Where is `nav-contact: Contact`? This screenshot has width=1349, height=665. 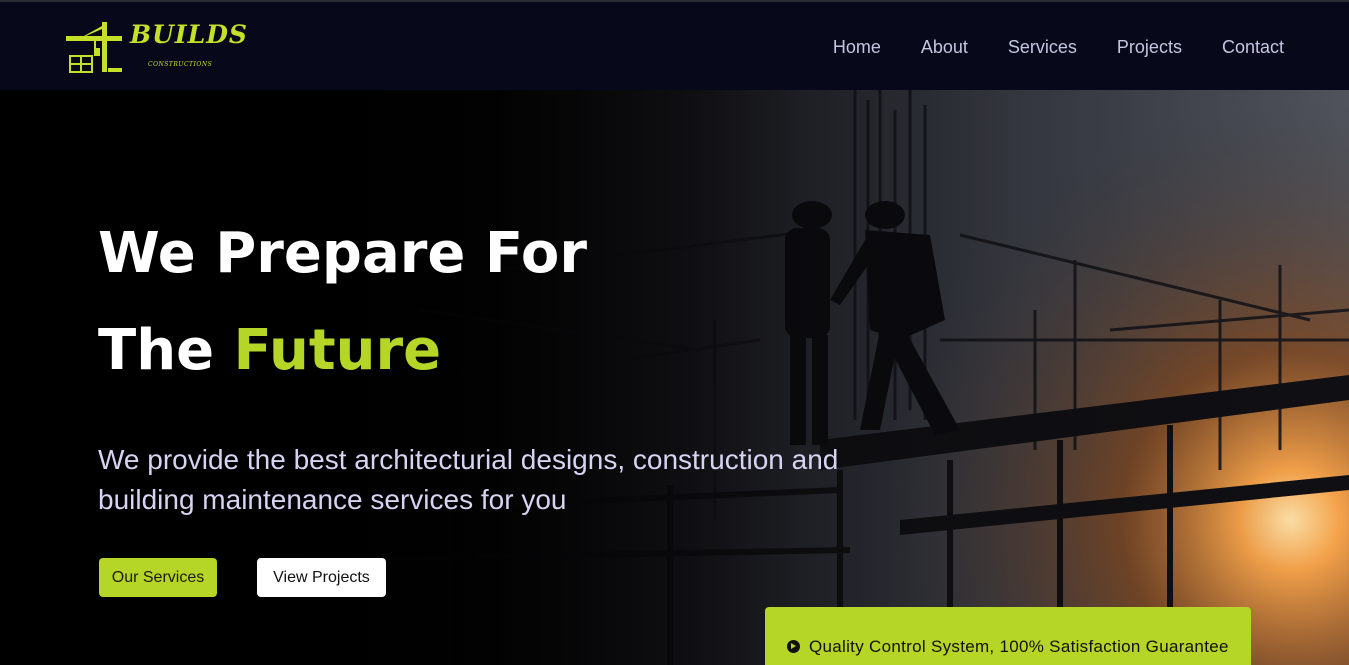 nav-contact: Contact is located at coordinates (1253, 47).